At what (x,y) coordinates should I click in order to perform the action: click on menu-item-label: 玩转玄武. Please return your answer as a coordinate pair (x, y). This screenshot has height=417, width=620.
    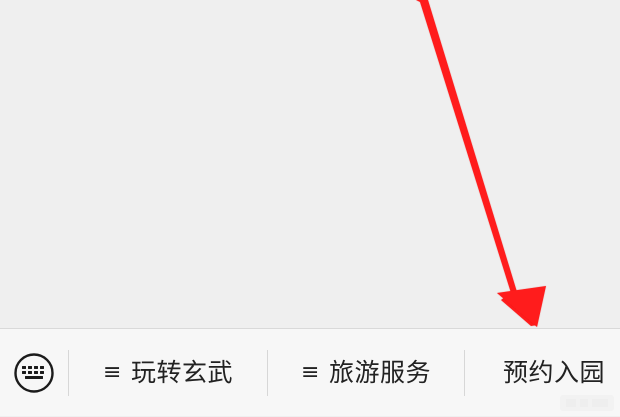
    Looking at the image, I should click on (181, 372).